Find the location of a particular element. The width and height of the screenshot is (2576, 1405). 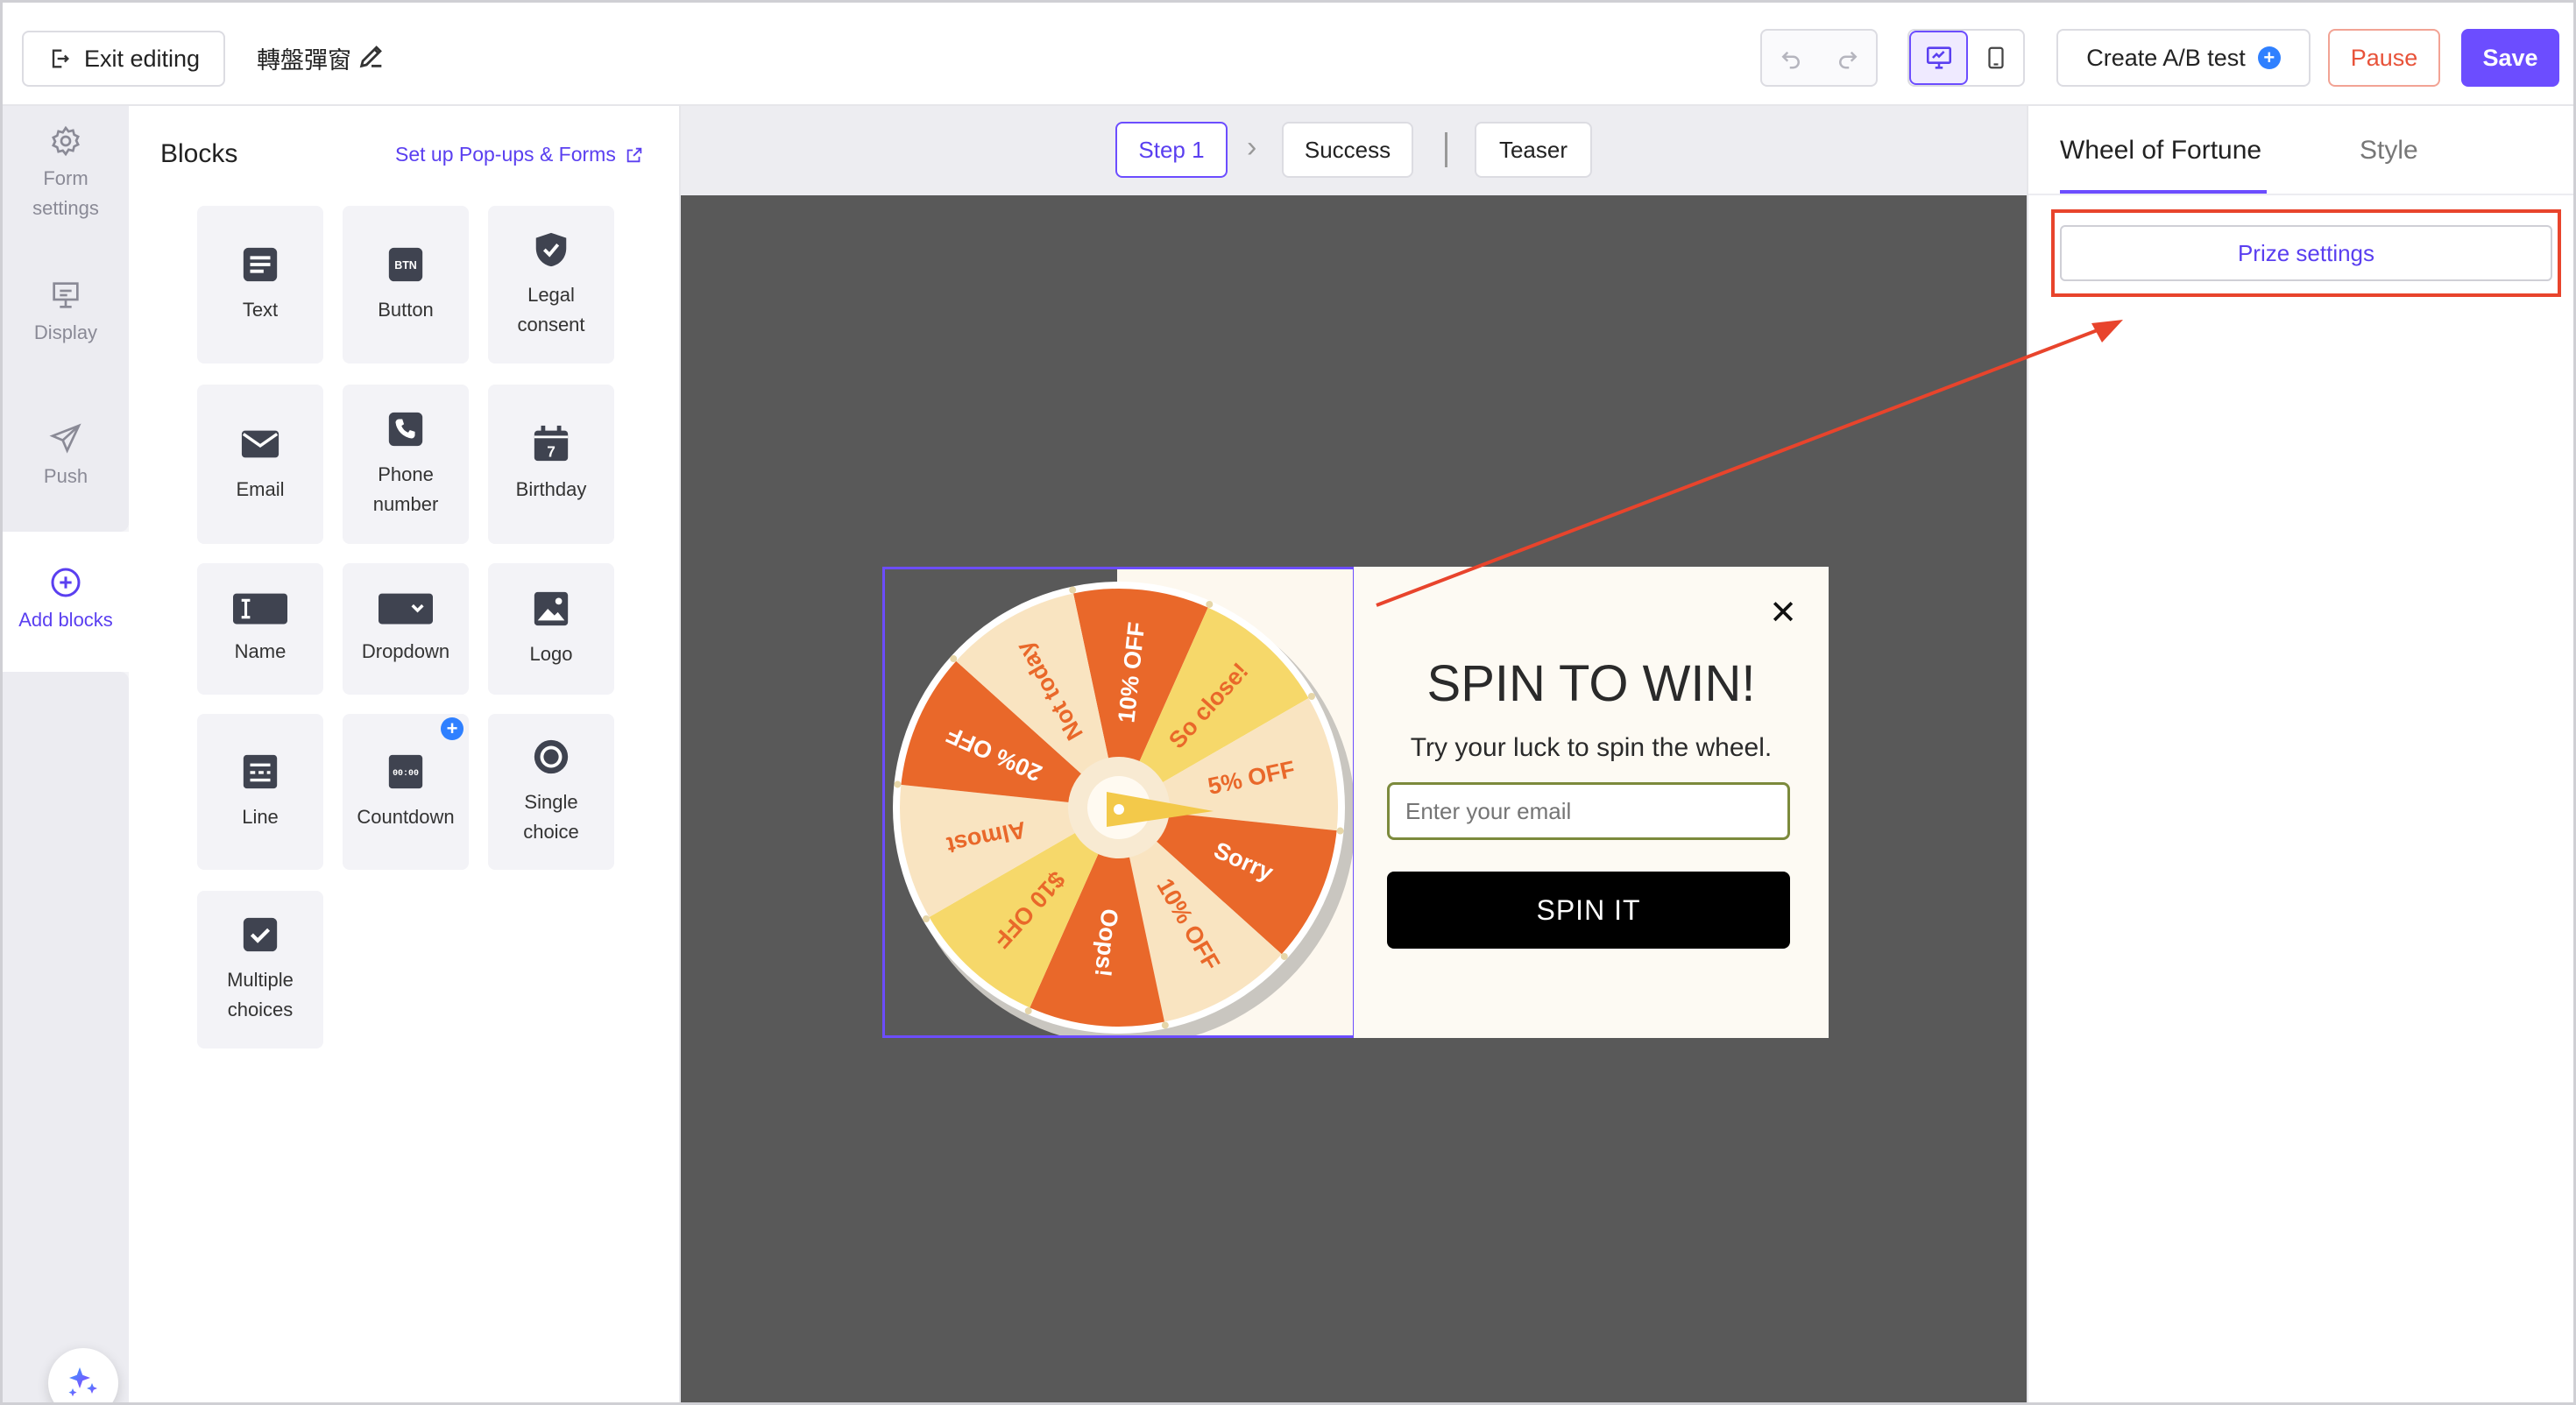

exit-editing-label: Exit editing is located at coordinates (142, 59).